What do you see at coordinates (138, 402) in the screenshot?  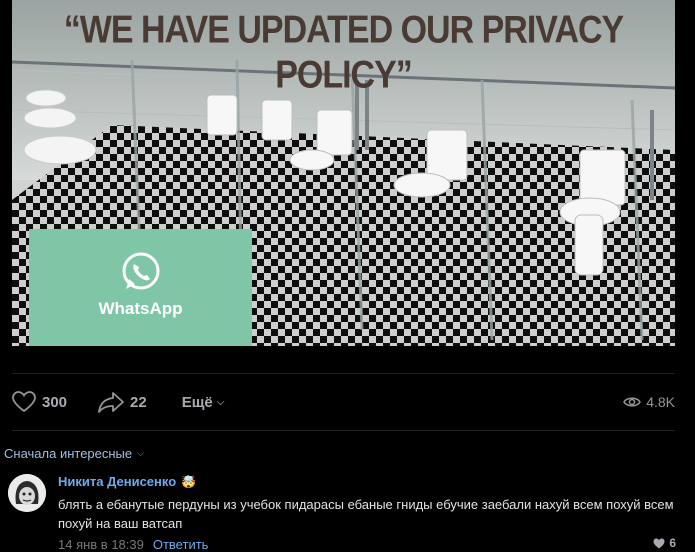 I see `share-count: 22` at bounding box center [138, 402].